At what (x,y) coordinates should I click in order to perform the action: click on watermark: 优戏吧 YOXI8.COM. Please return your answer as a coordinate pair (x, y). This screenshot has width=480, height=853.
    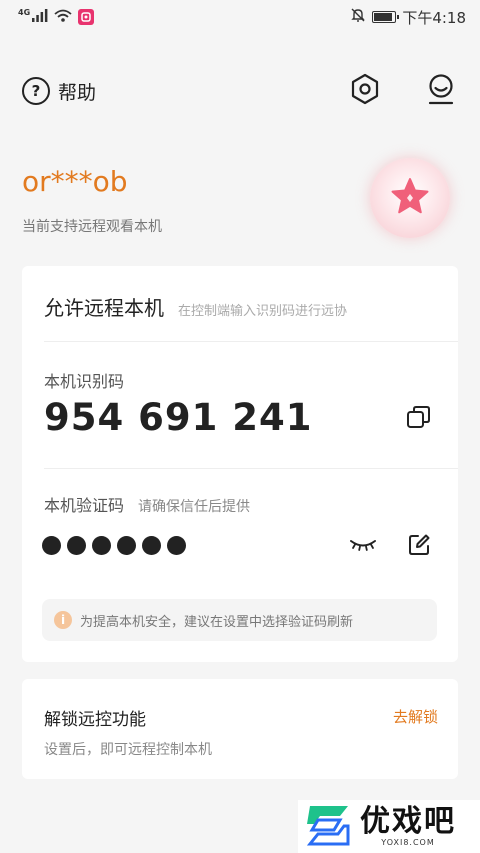
    Looking at the image, I should click on (389, 826).